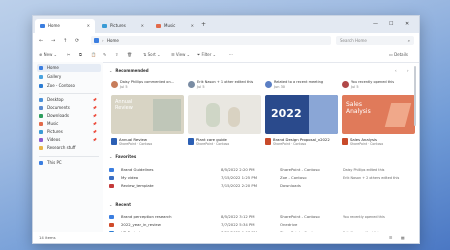 The height and width of the screenshot is (250, 450). What do you see at coordinates (203, 25) in the screenshot?
I see `new-tab-button: +` at bounding box center [203, 25].